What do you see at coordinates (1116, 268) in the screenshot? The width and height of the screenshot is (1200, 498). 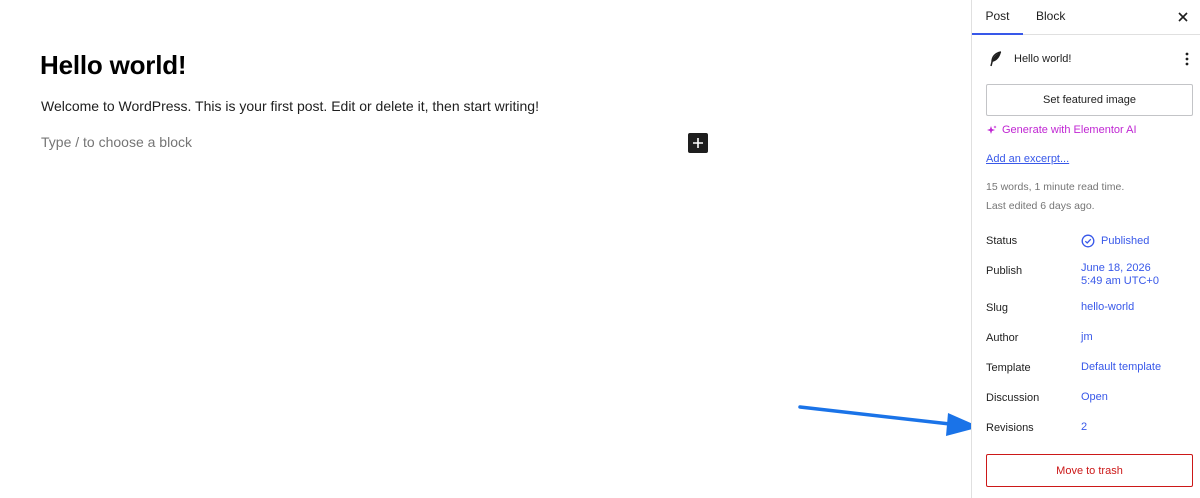 I see `publish-date-line: June 18, 2026` at bounding box center [1116, 268].